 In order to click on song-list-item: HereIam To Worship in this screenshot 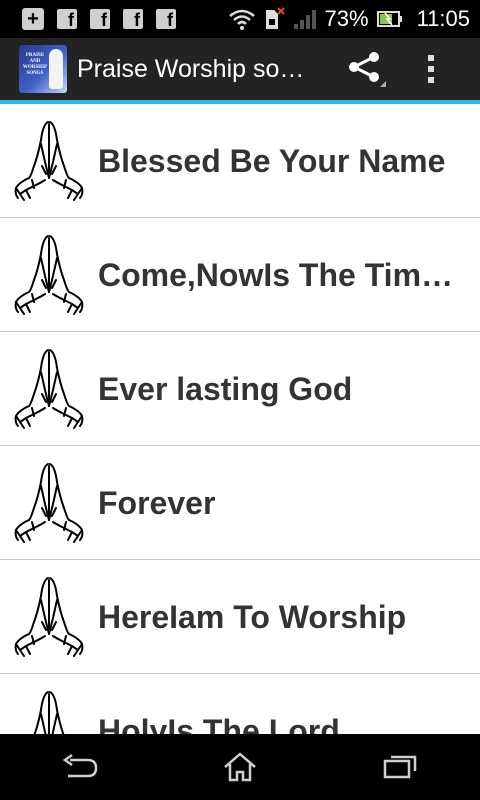, I will do `click(240, 617)`.